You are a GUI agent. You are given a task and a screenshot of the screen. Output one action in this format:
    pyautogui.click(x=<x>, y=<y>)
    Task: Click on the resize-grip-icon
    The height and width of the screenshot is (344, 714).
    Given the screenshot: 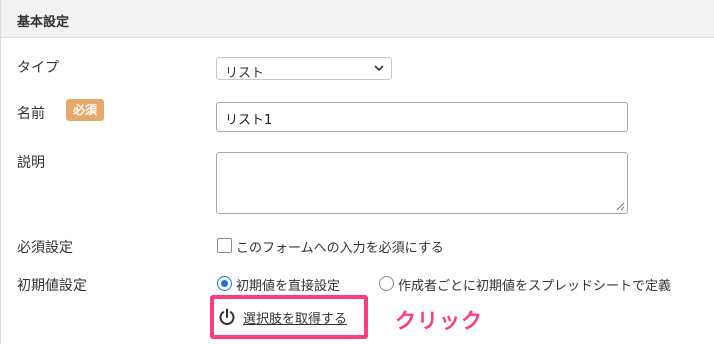 What is the action you would take?
    pyautogui.click(x=620, y=206)
    